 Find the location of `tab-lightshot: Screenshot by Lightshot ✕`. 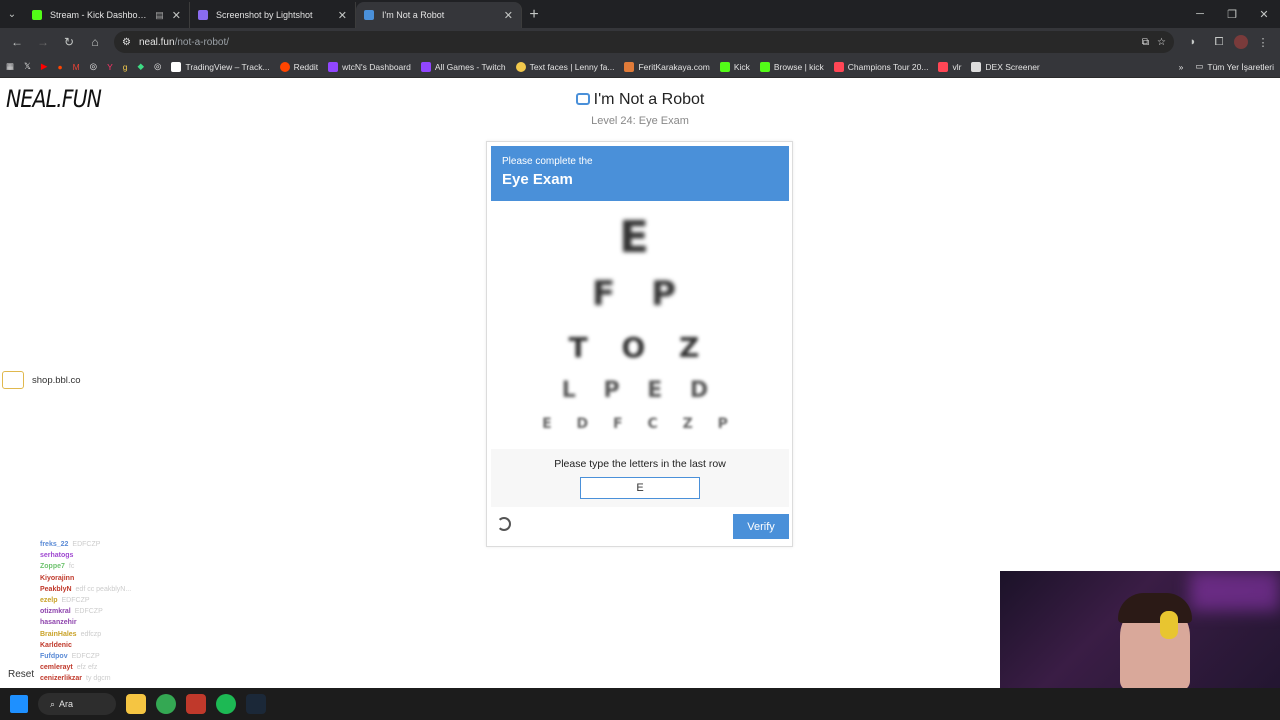

tab-lightshot: Screenshot by Lightshot ✕ is located at coordinates (273, 15).